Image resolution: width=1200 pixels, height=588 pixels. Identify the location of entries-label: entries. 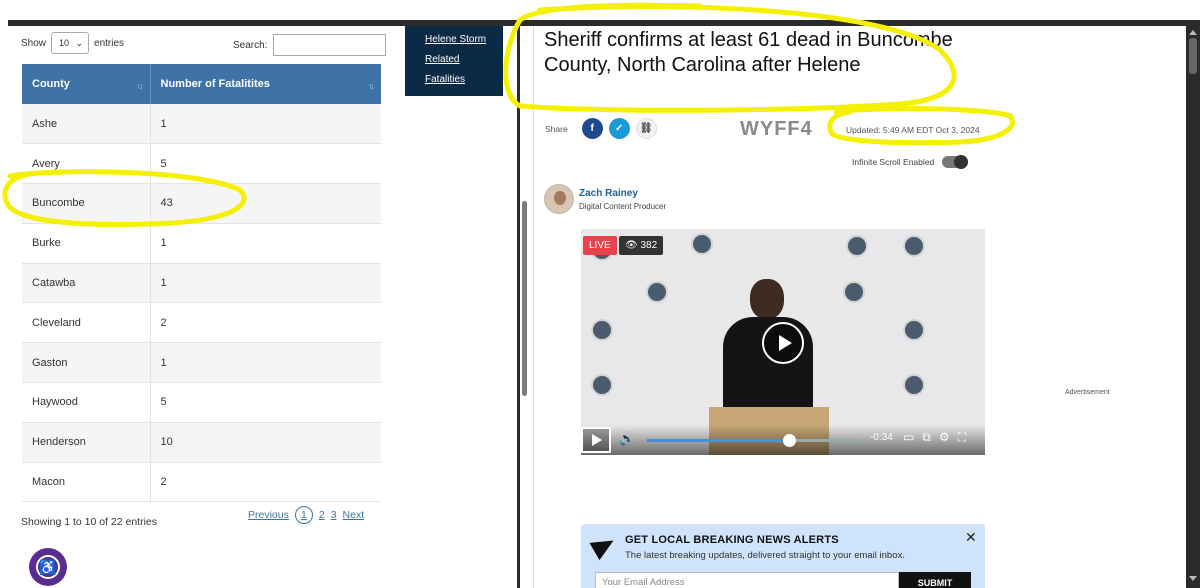
(109, 43).